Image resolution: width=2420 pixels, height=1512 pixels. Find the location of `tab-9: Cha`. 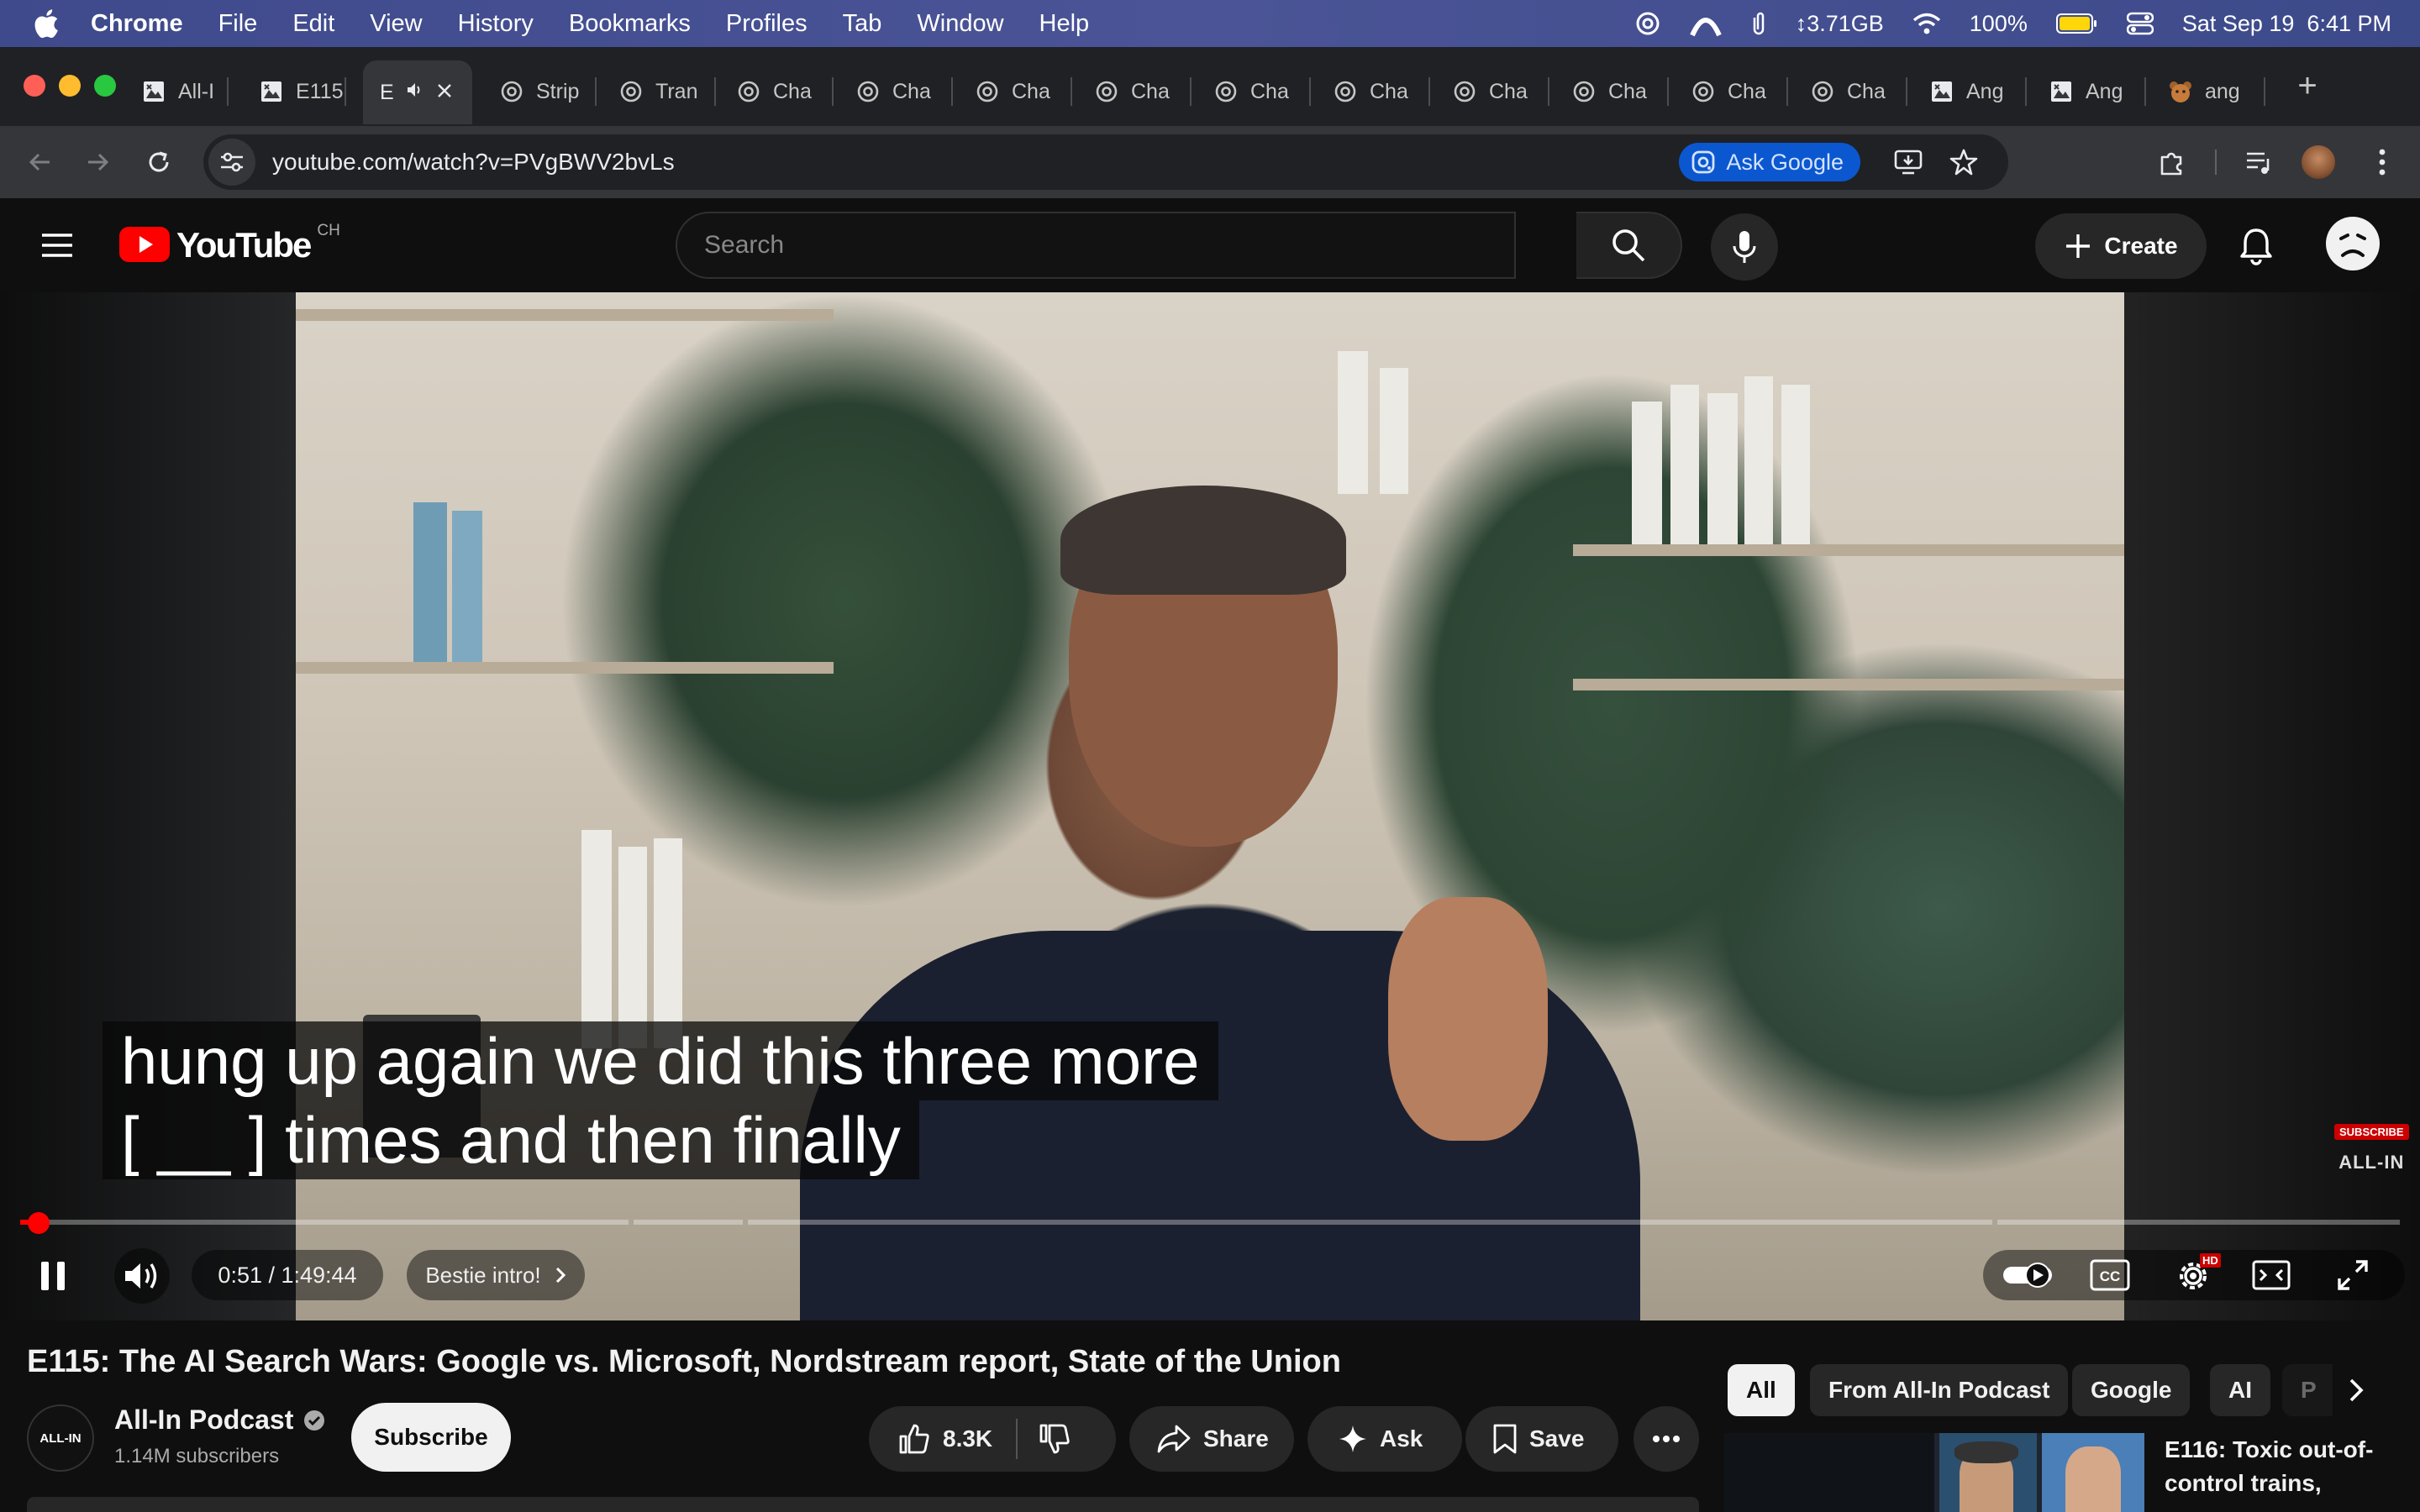

tab-9: Cha is located at coordinates (1134, 91).